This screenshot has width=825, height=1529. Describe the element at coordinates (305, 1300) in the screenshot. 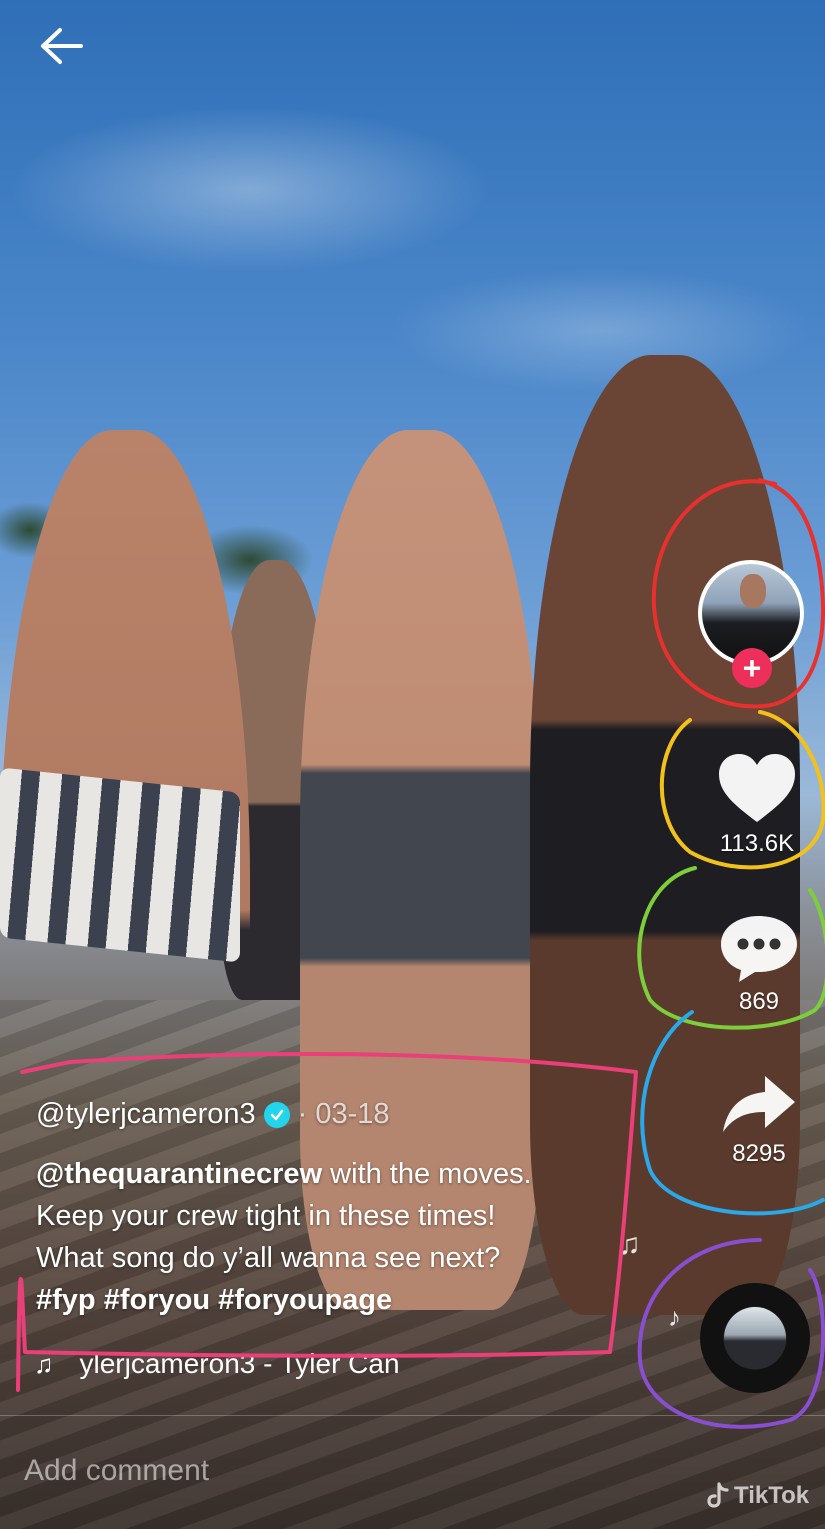

I see `hashtag-link: #foryoupage` at that location.